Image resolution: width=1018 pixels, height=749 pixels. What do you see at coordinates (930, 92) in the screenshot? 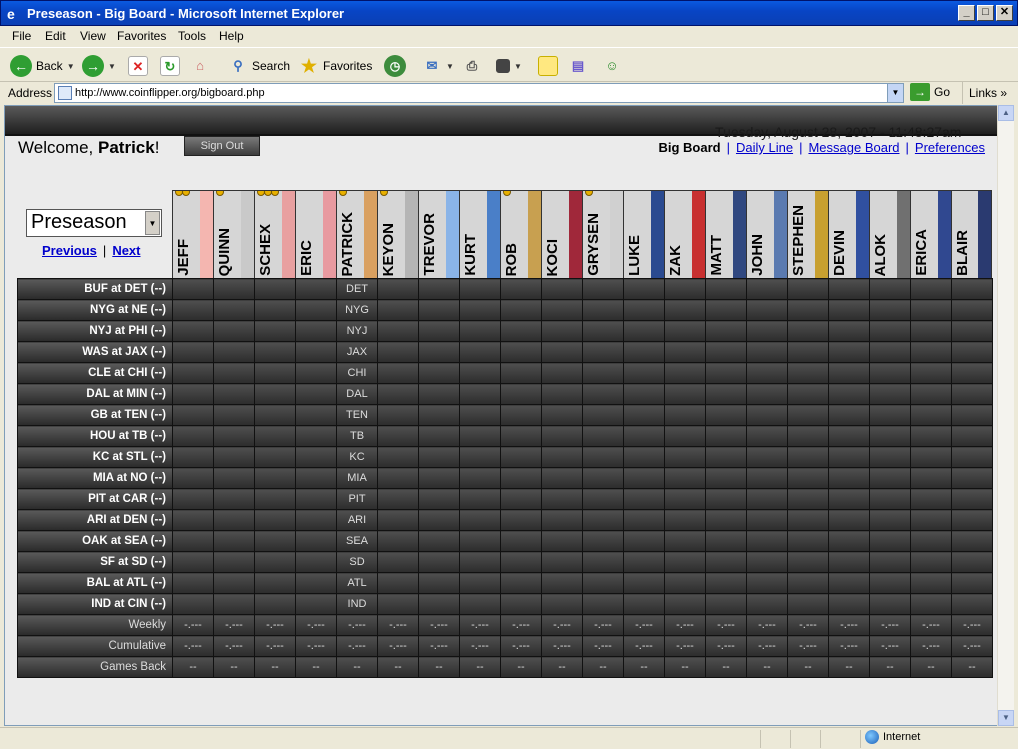
I see `go-button: → Go` at bounding box center [930, 92].